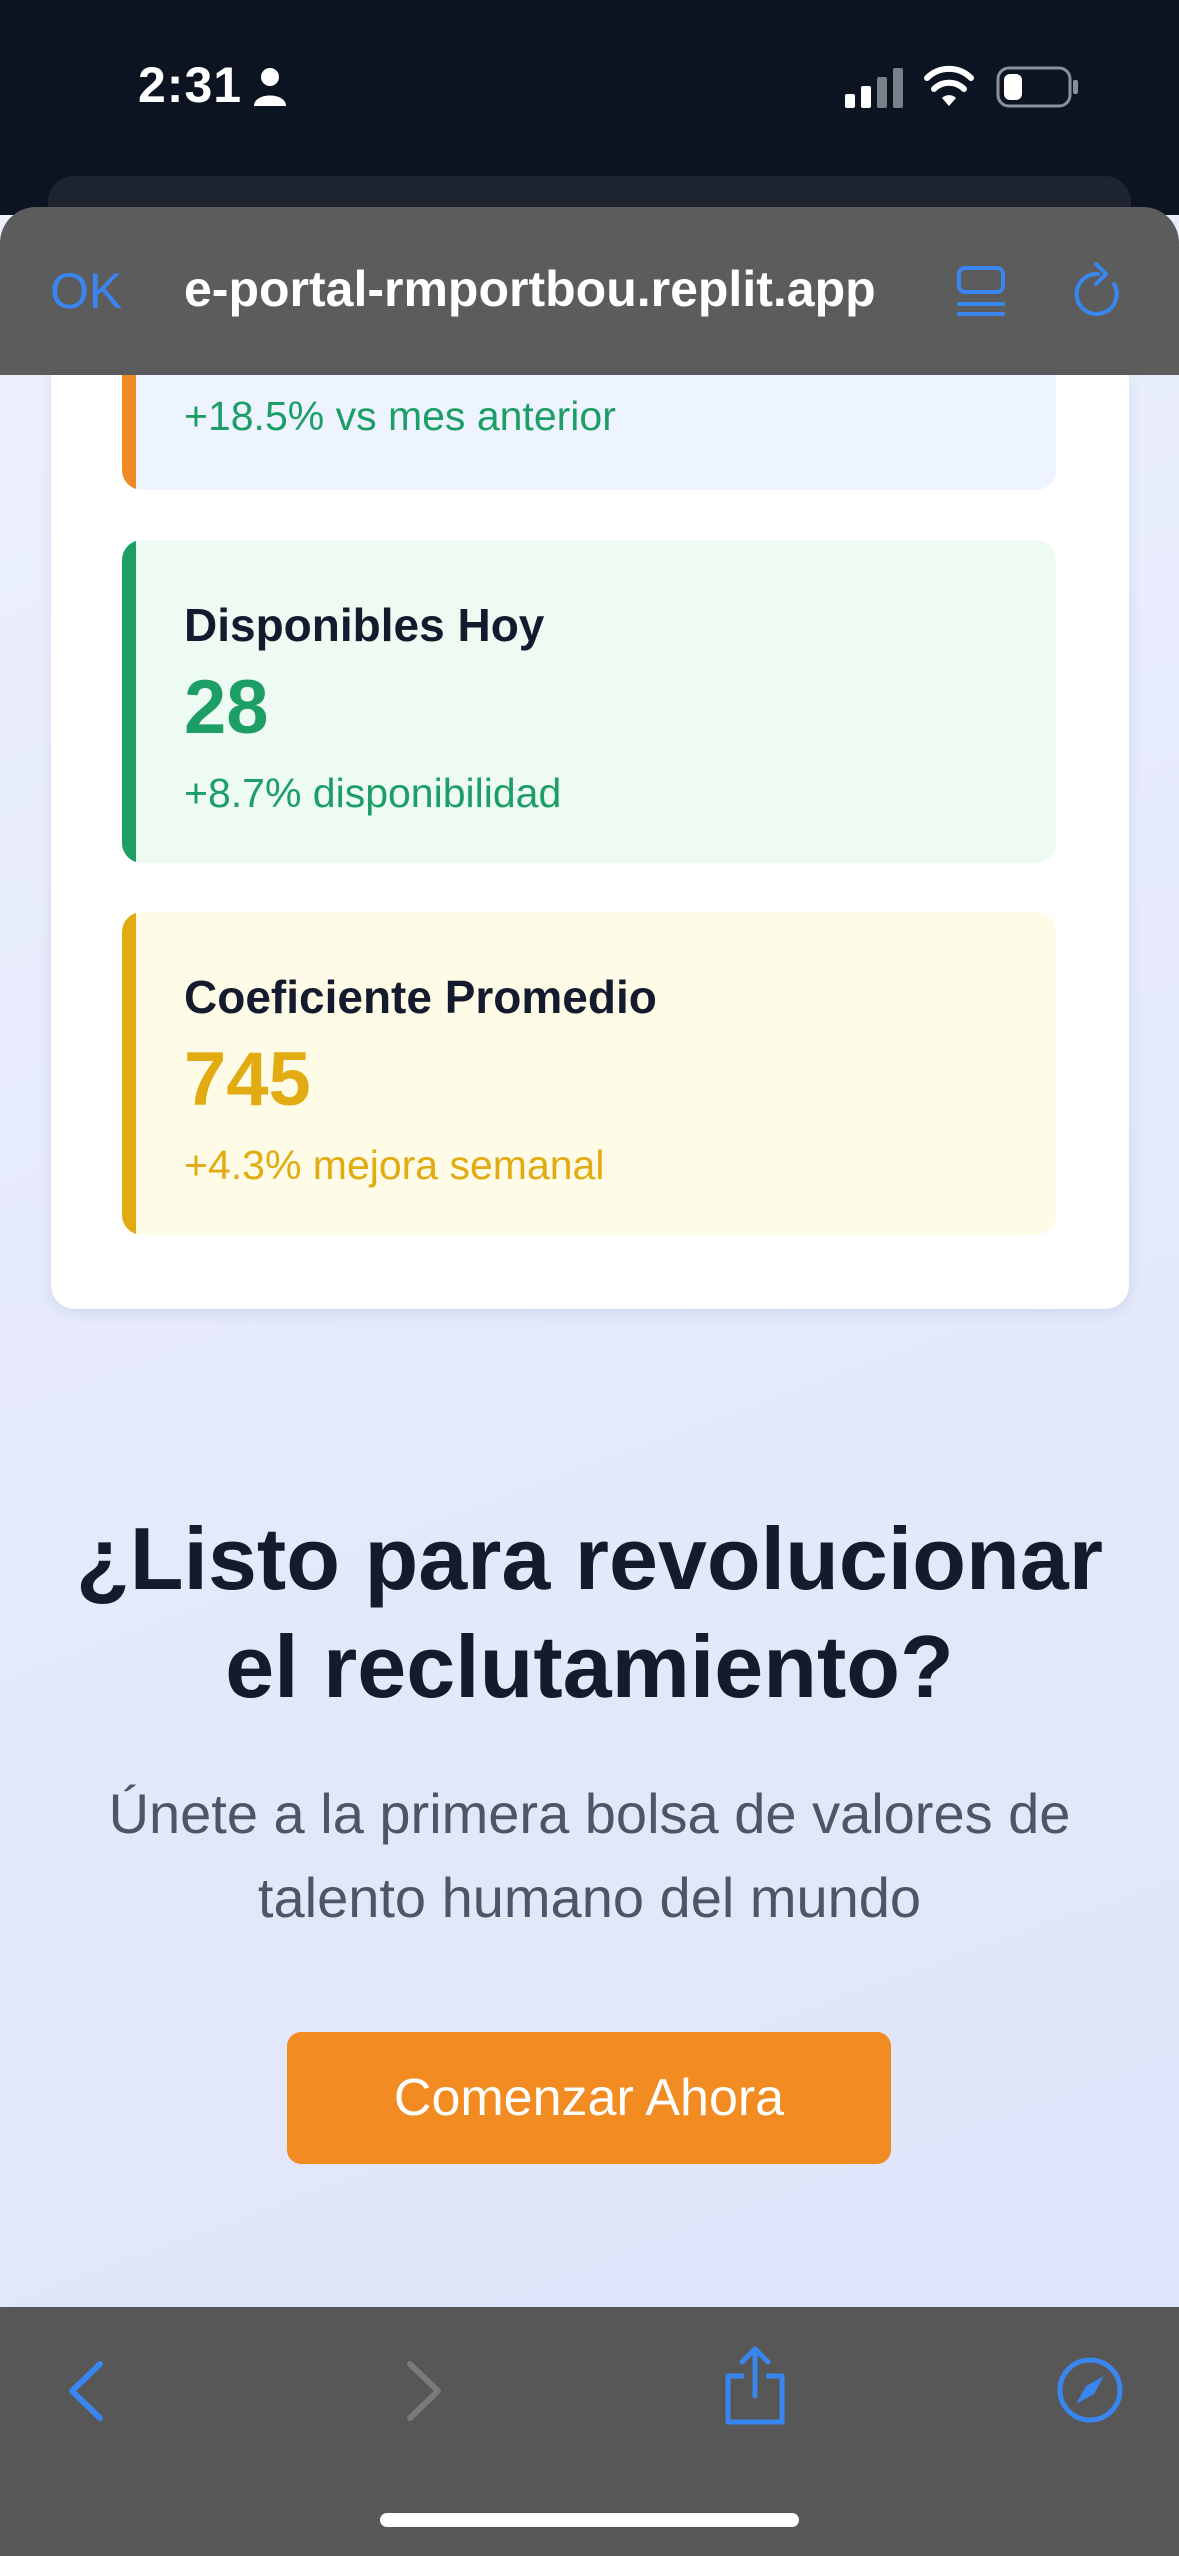 The width and height of the screenshot is (1179, 2556). Describe the element at coordinates (1098, 291) in the screenshot. I see `reload-icon` at that location.